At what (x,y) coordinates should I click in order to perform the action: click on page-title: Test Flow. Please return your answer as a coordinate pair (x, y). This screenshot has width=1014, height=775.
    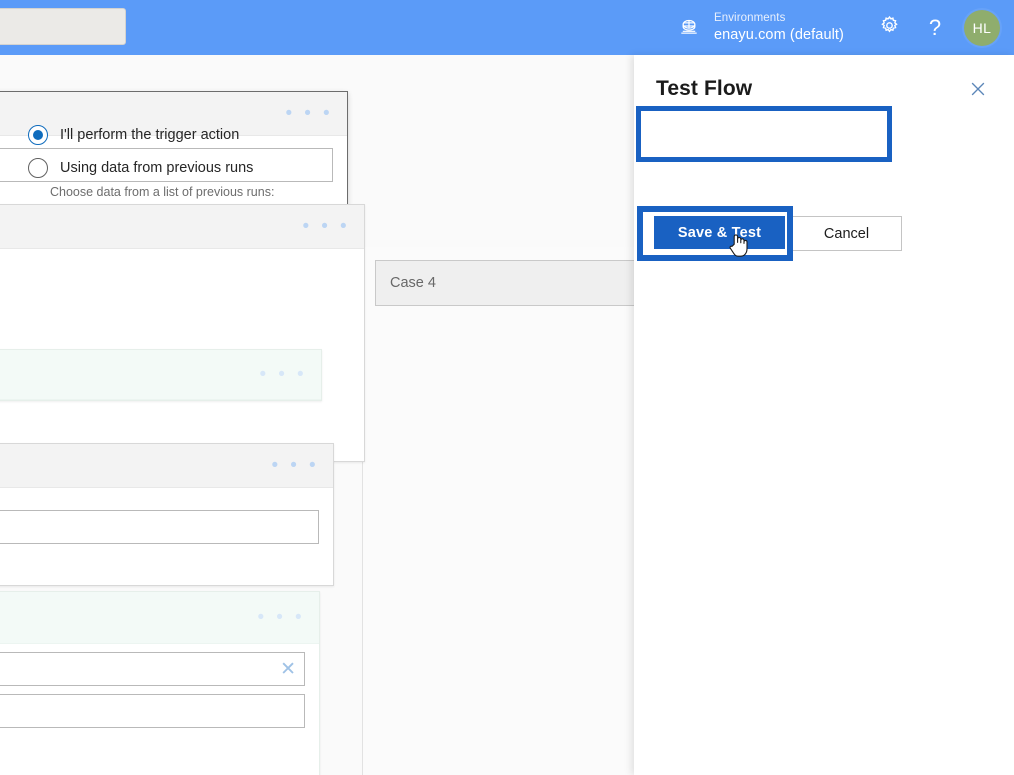
    Looking at the image, I should click on (704, 88).